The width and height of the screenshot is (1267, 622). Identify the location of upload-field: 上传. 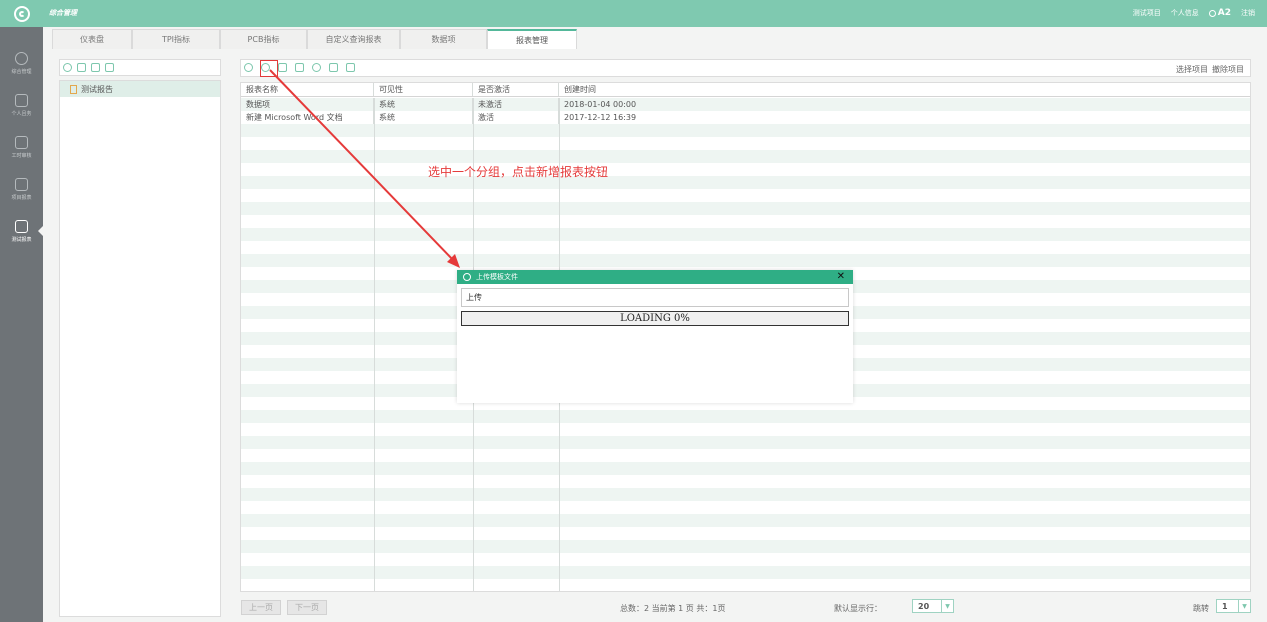
(655, 297).